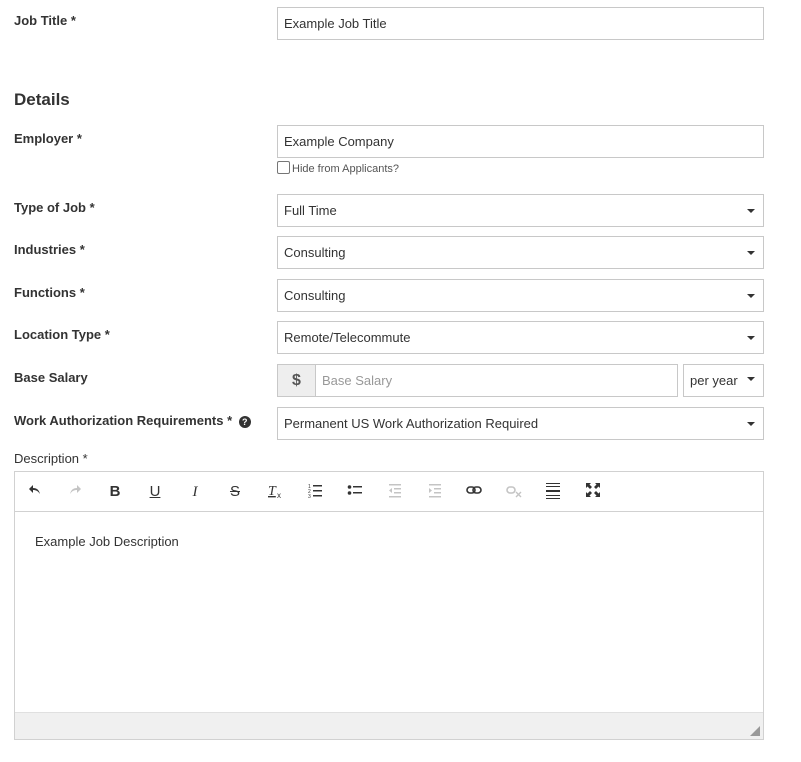 The image size is (801, 762). I want to click on details-heading: Details, so click(42, 99).